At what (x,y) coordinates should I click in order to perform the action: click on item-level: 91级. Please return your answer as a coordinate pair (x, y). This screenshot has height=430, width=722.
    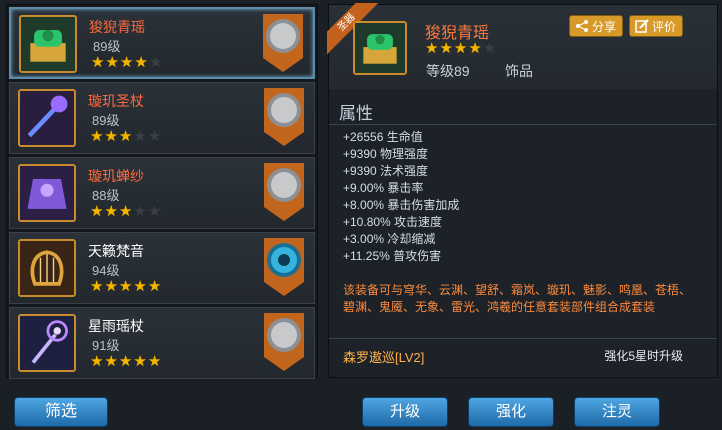
    Looking at the image, I should click on (106, 345).